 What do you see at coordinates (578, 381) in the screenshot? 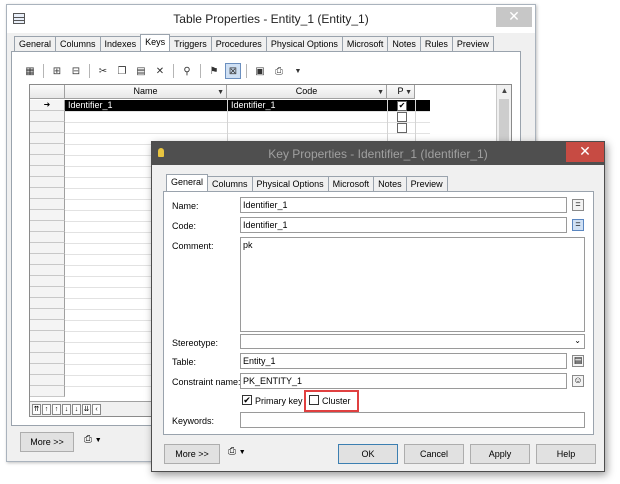
I see `user-defined-icon: ☺` at bounding box center [578, 381].